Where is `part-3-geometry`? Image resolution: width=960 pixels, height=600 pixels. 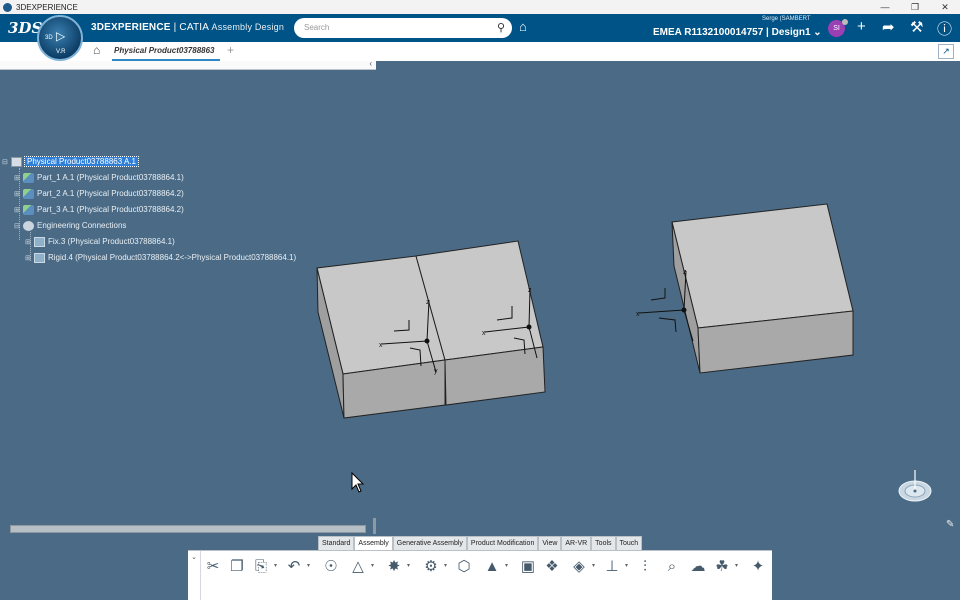 part-3-geometry is located at coordinates (762, 288).